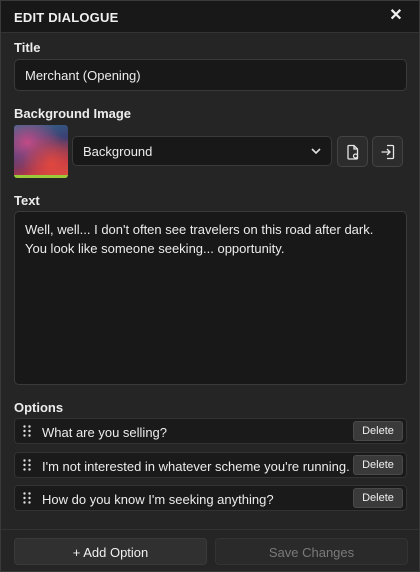 The width and height of the screenshot is (420, 572). What do you see at coordinates (158, 499) in the screenshot?
I see `option-text: How do you know I'm seeking anything?` at bounding box center [158, 499].